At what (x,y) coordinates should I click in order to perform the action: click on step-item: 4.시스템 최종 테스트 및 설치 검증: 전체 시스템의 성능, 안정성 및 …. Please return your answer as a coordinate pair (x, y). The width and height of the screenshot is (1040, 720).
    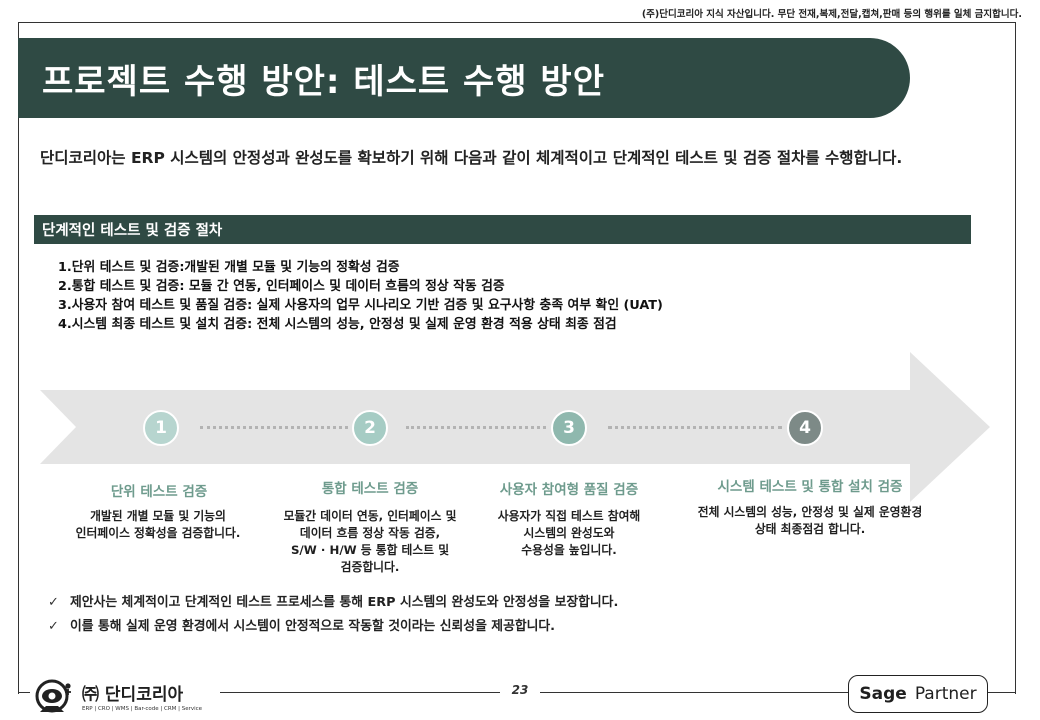
    Looking at the image, I should click on (337, 324).